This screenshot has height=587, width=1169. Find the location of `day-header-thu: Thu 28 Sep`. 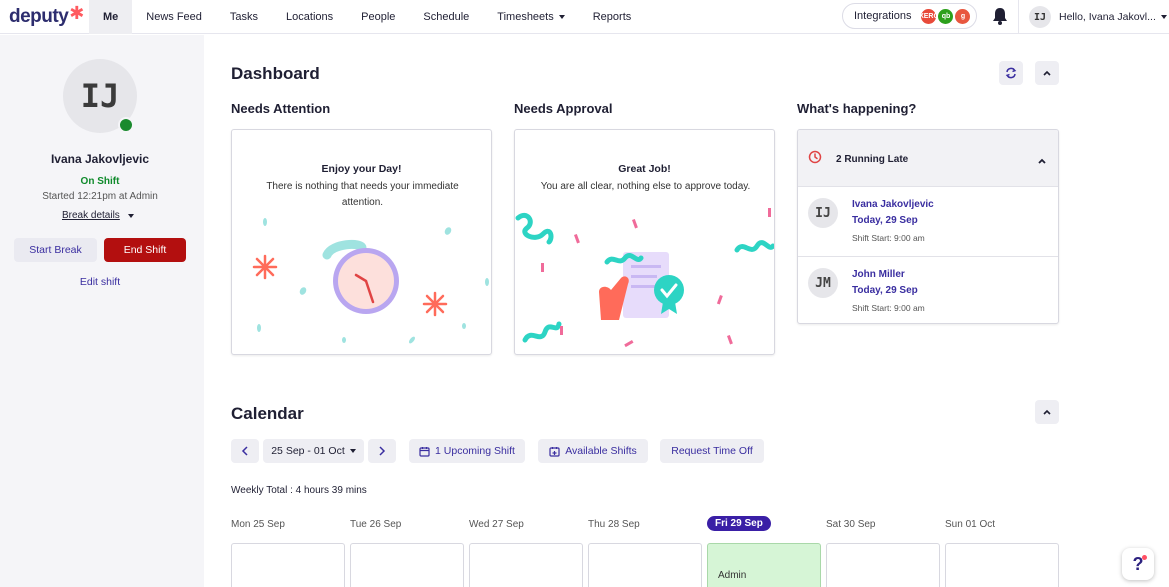

day-header-thu: Thu 28 Sep is located at coordinates (614, 524).